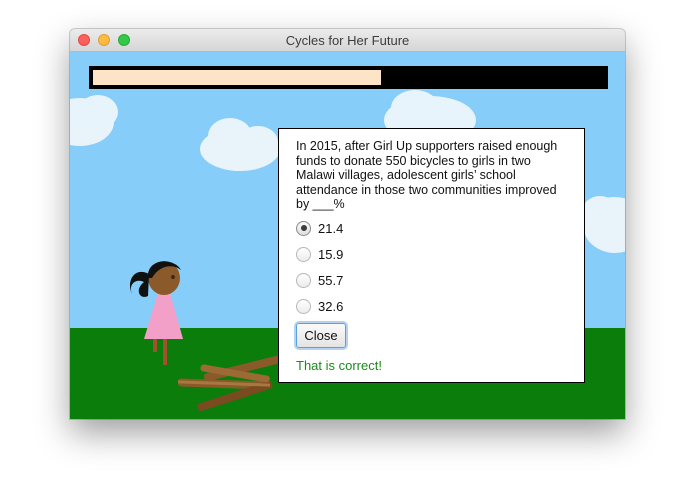 This screenshot has height=494, width=695. I want to click on close-button: Close, so click(321, 335).